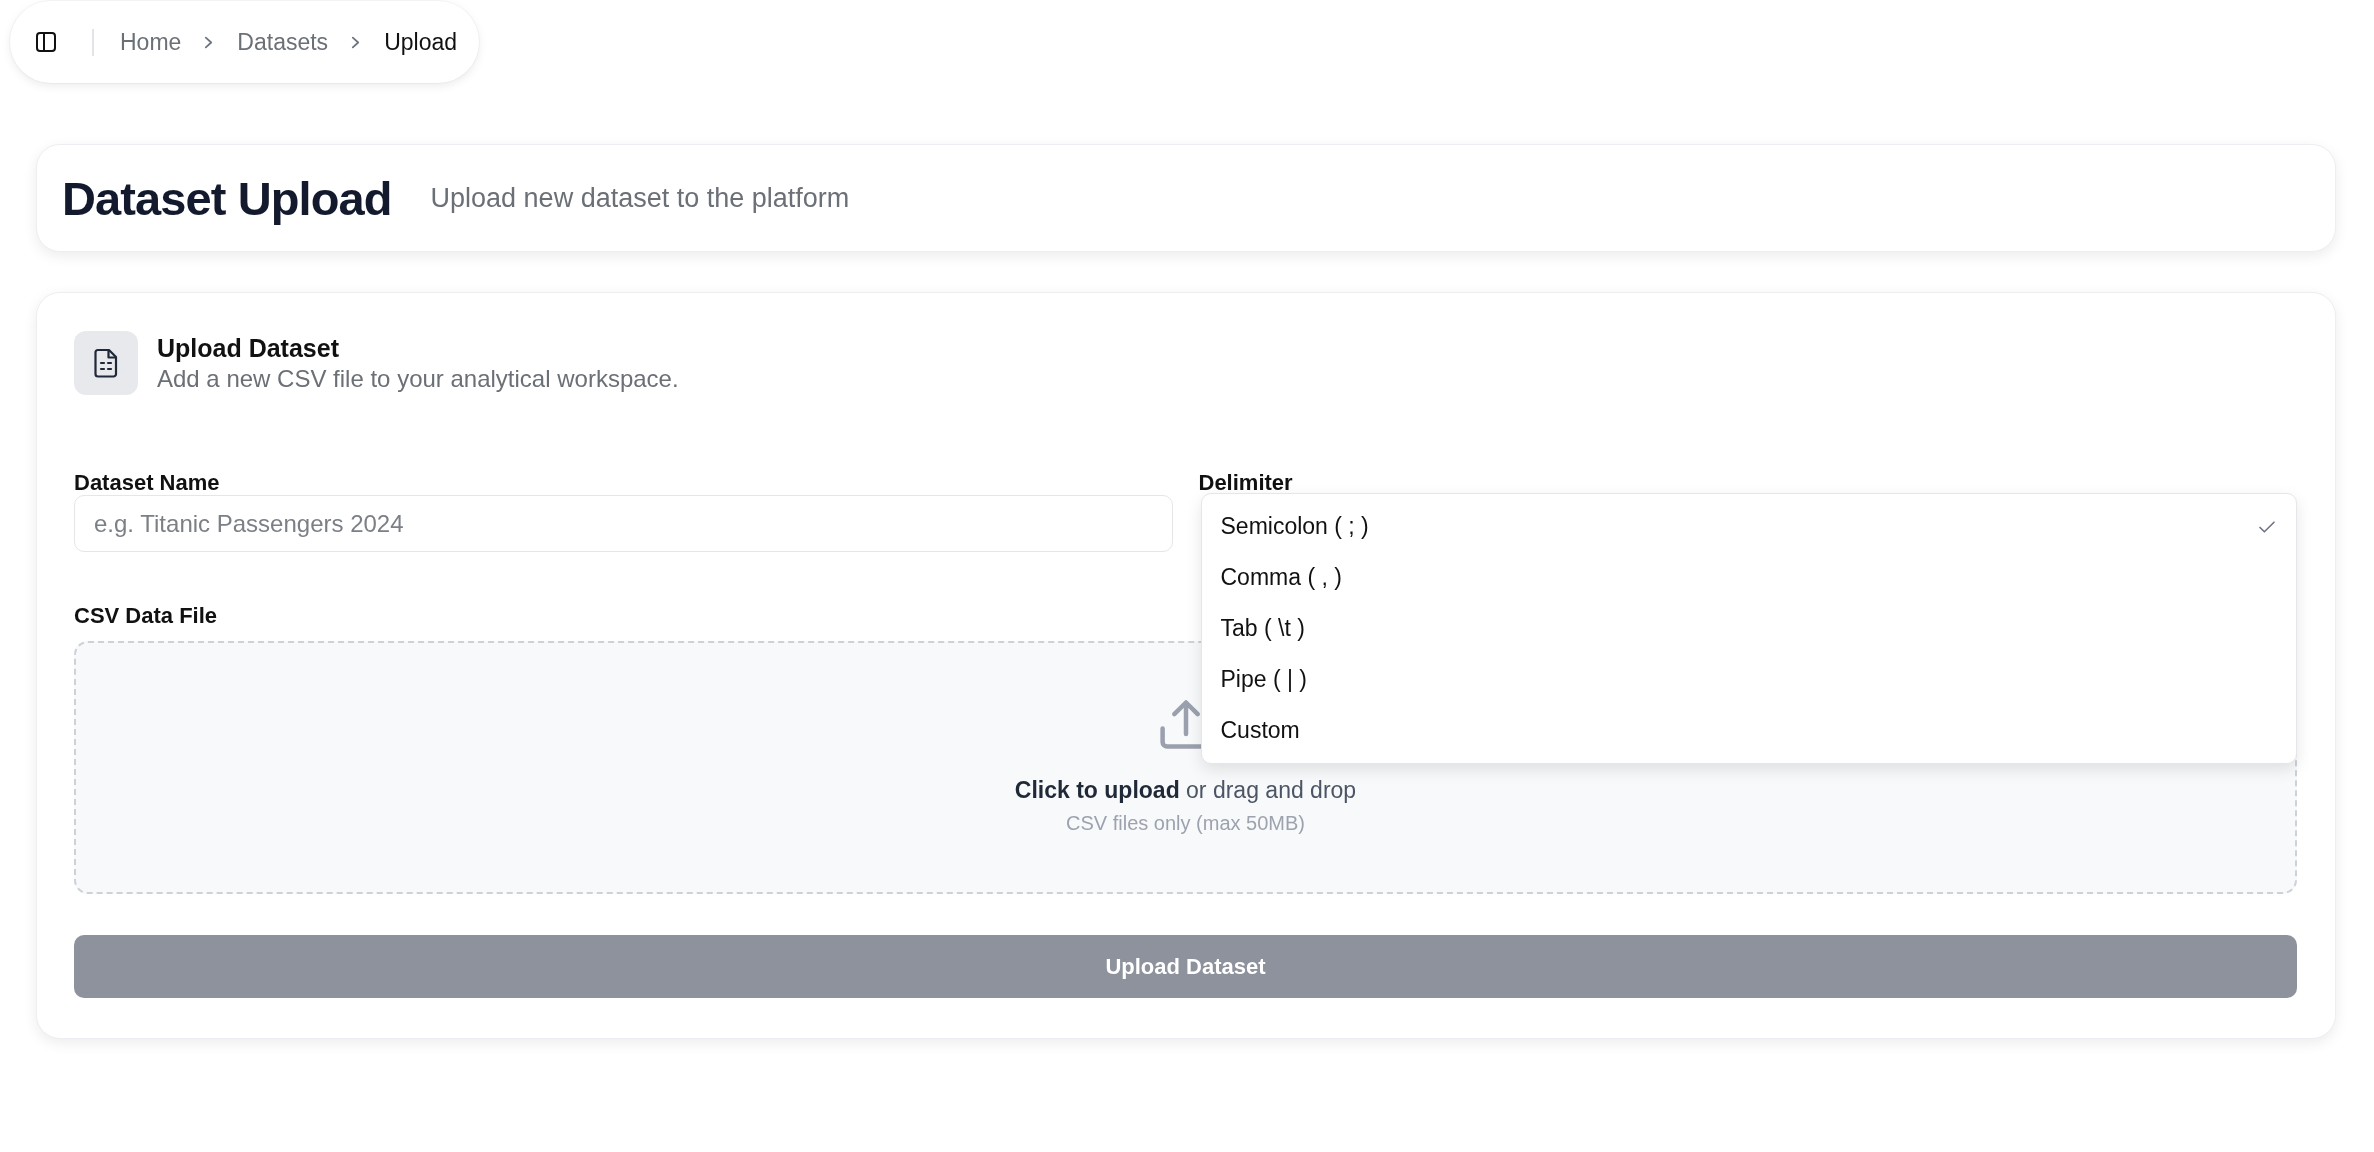 The height and width of the screenshot is (1152, 2374). Describe the element at coordinates (1748, 577) in the screenshot. I see `delimiter-option: Comma ( , )` at that location.